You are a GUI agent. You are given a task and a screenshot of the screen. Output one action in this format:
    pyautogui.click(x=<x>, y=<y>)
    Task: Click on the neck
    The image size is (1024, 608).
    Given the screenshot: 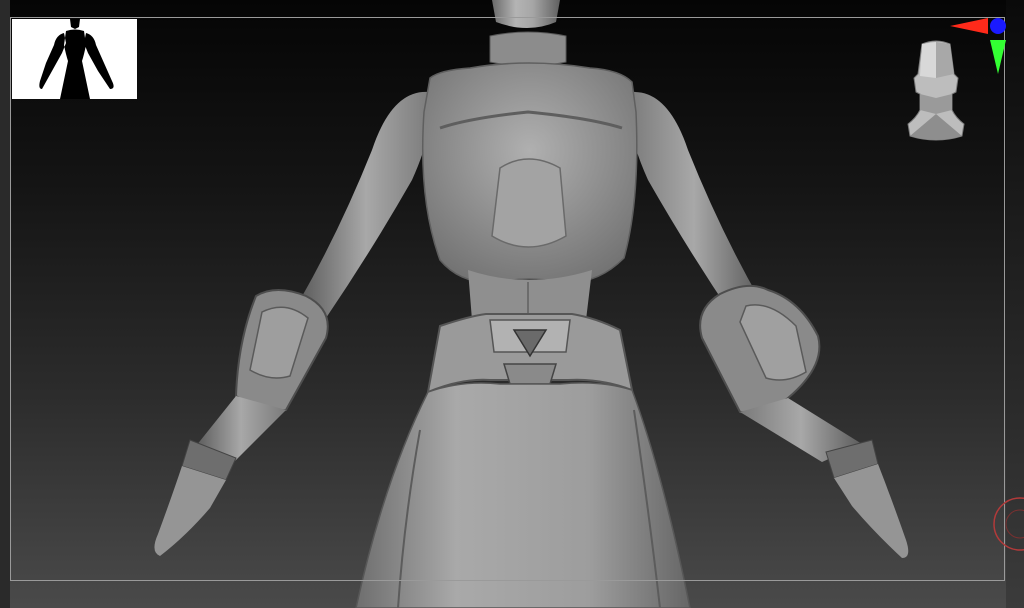 What is the action you would take?
    pyautogui.click(x=526, y=14)
    